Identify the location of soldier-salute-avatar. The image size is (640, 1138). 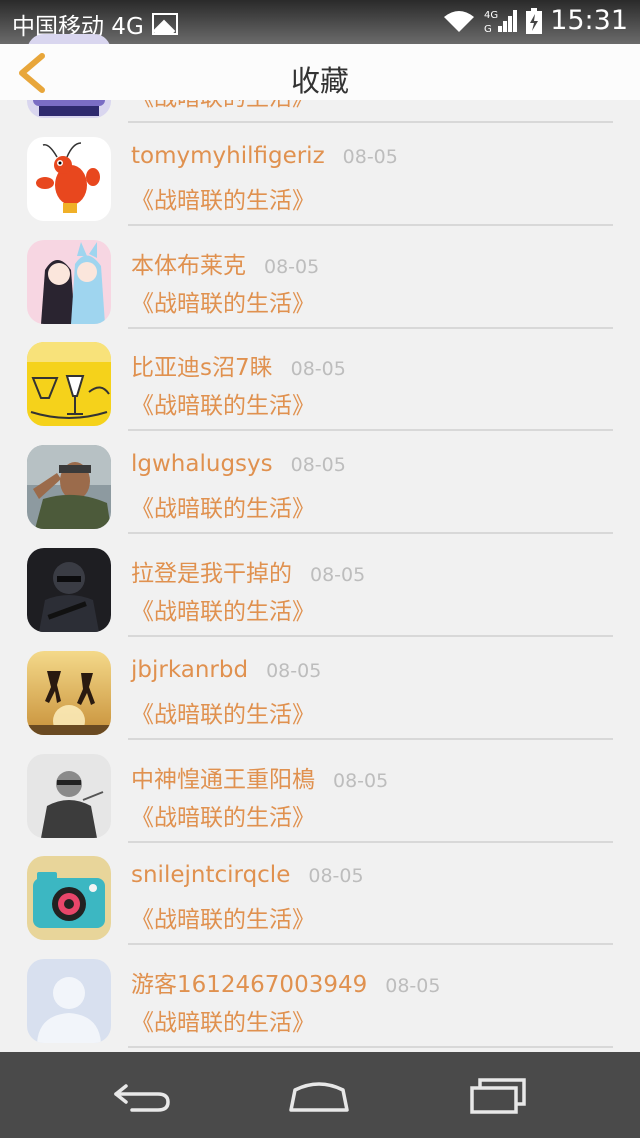
(69, 487).